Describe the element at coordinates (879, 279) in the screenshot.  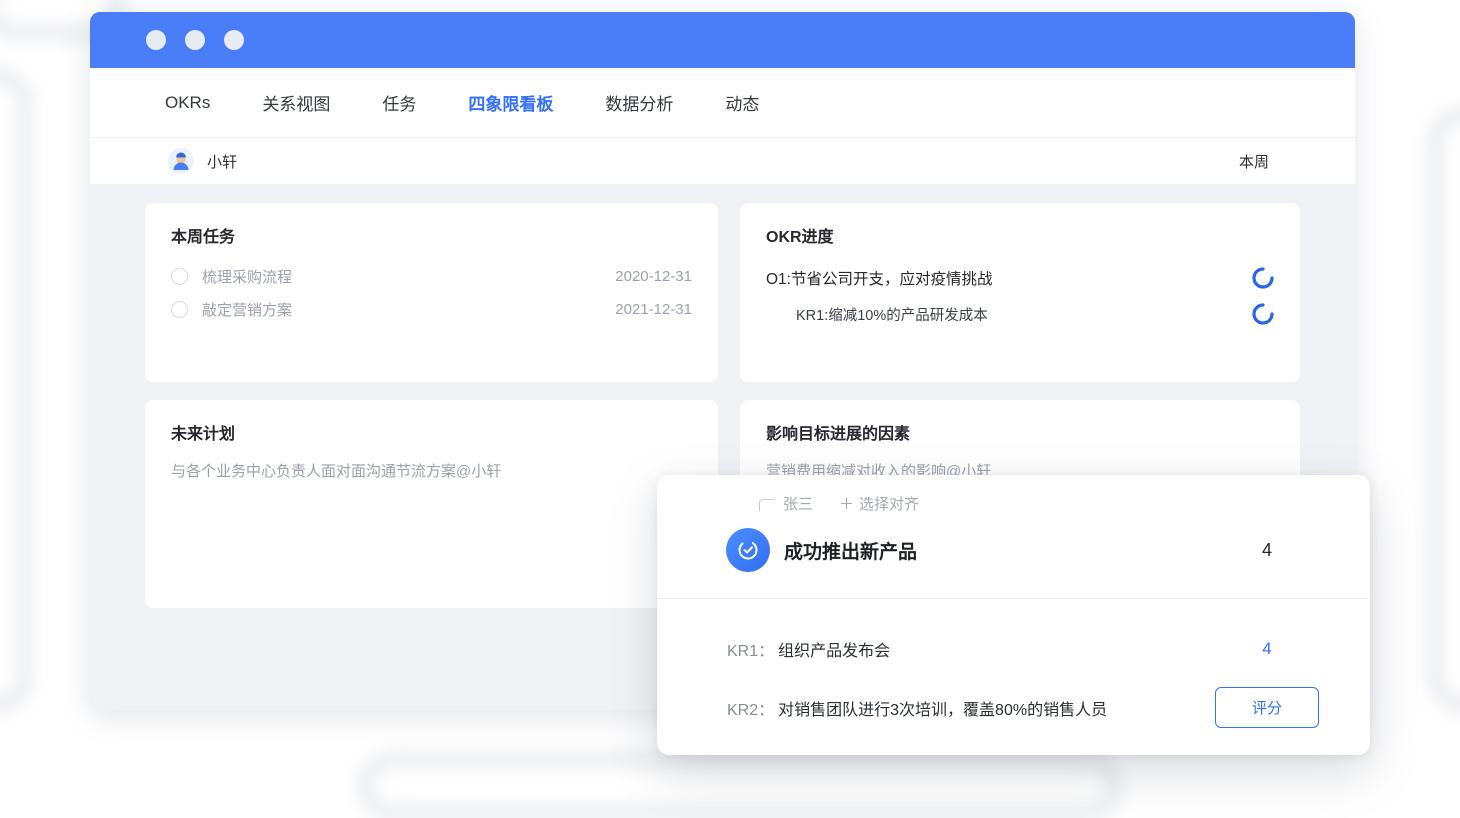
I see `objective-text: O1:节省公司开支，应对疫情挑战` at that location.